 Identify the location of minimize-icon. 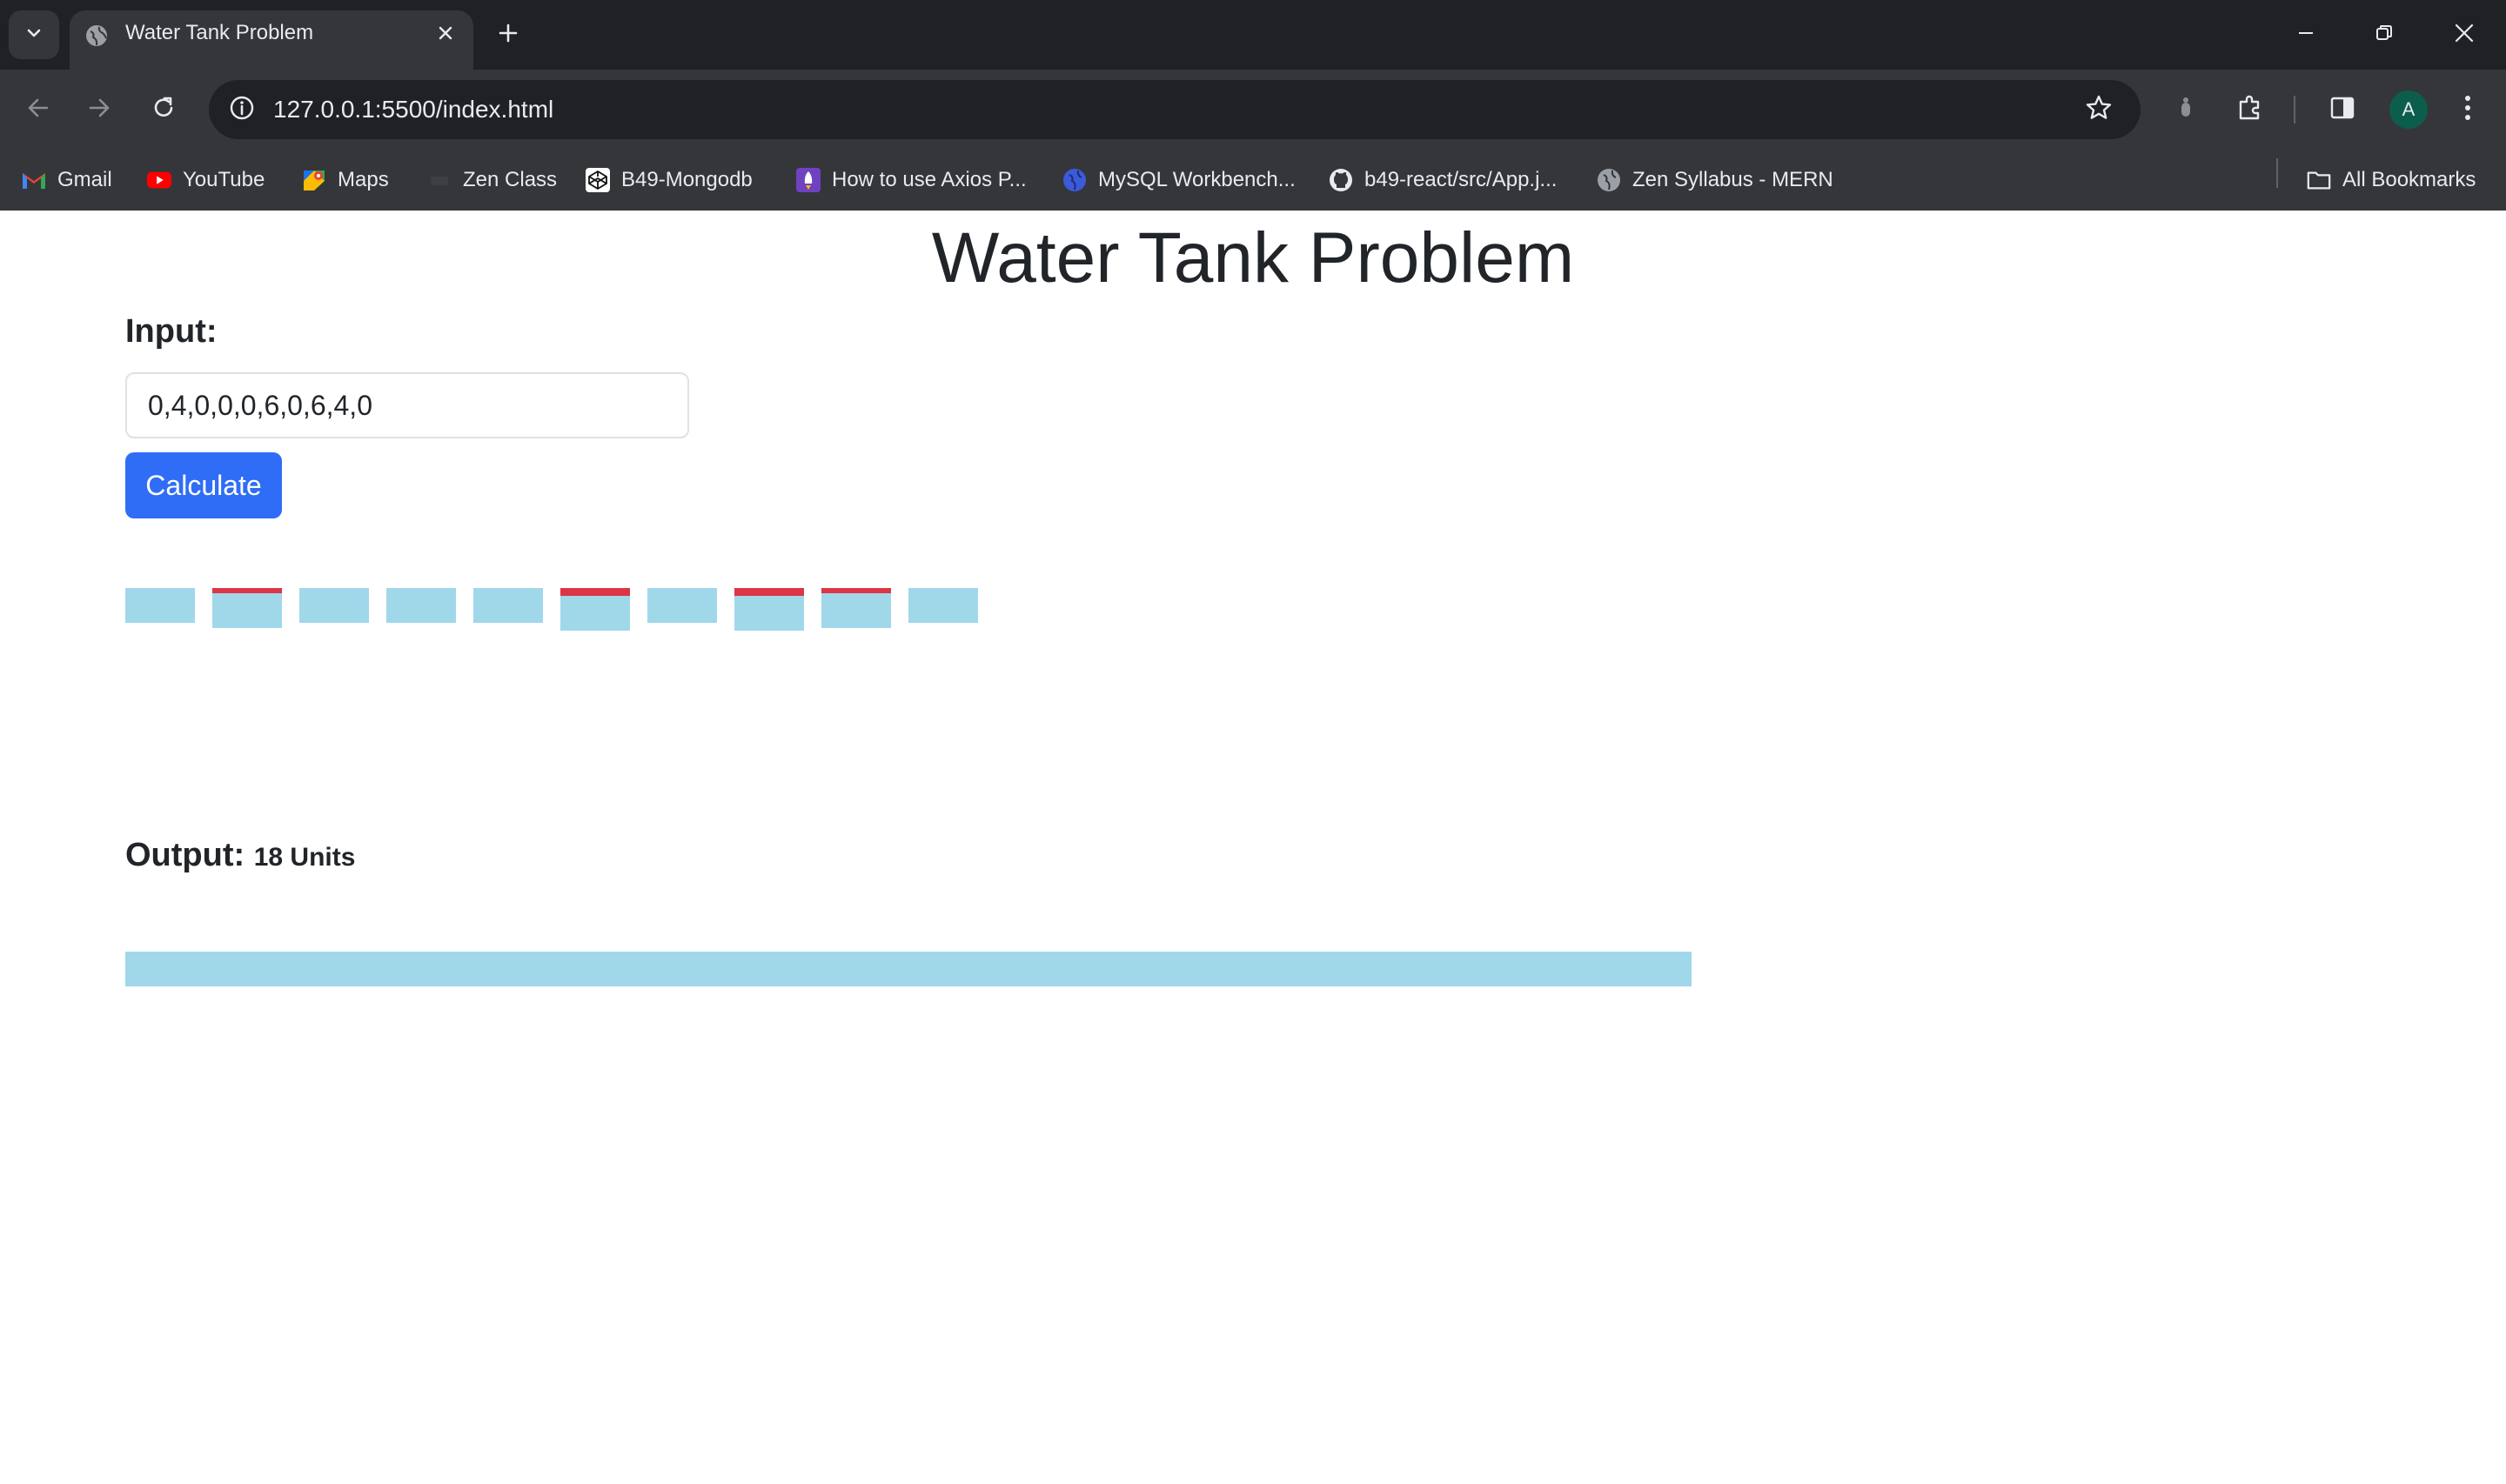
(2305, 35).